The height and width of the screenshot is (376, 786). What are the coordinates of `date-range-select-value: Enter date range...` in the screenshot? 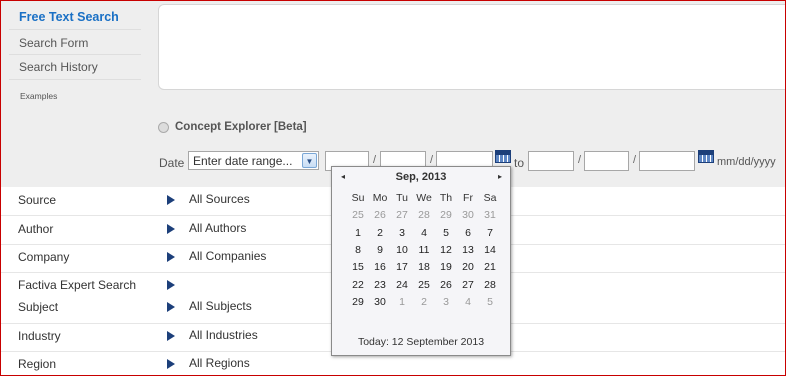 It's located at (243, 161).